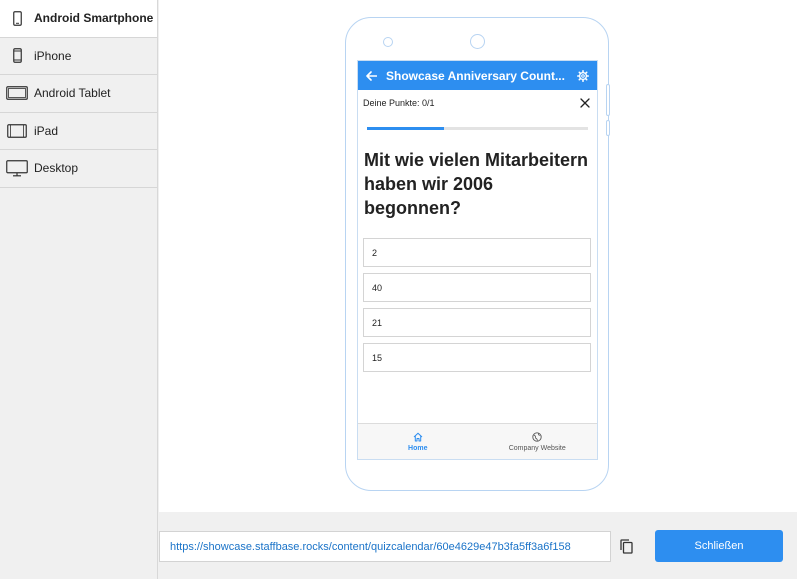  Describe the element at coordinates (46, 130) in the screenshot. I see `device-item-label: iPad` at that location.